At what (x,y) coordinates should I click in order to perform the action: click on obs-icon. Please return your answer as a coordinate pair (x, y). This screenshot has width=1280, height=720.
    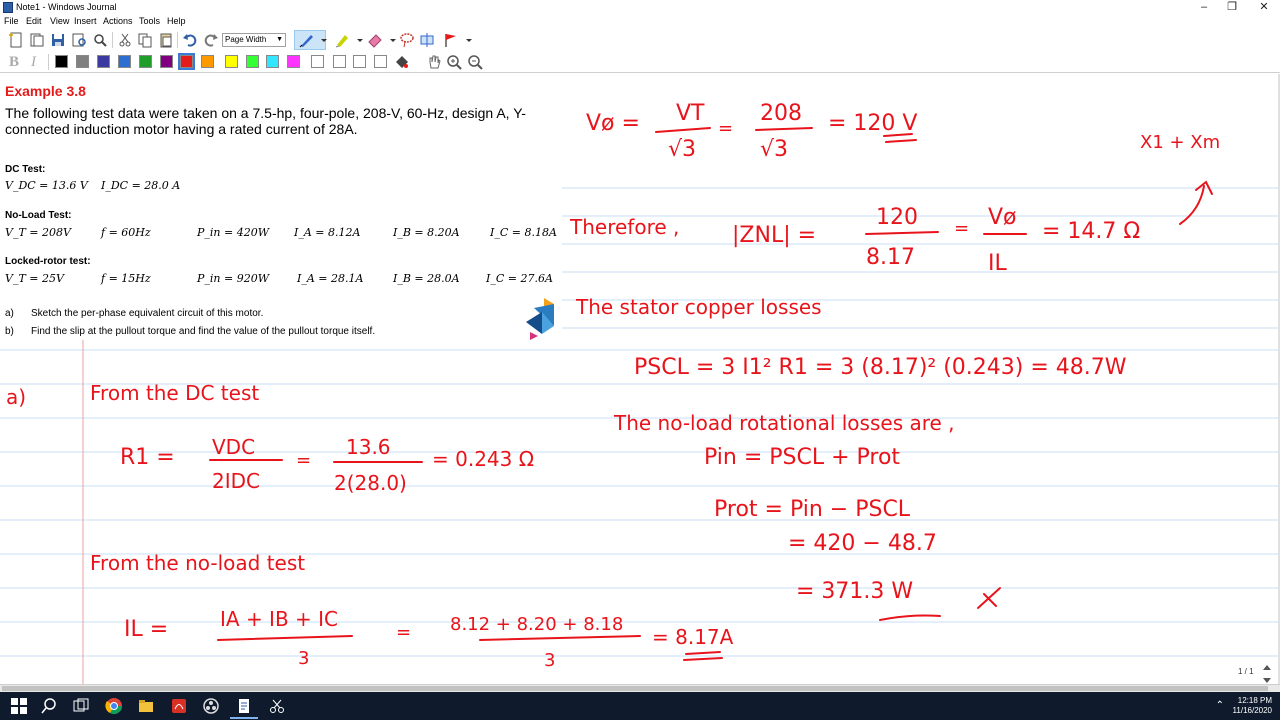
    Looking at the image, I should click on (211, 706).